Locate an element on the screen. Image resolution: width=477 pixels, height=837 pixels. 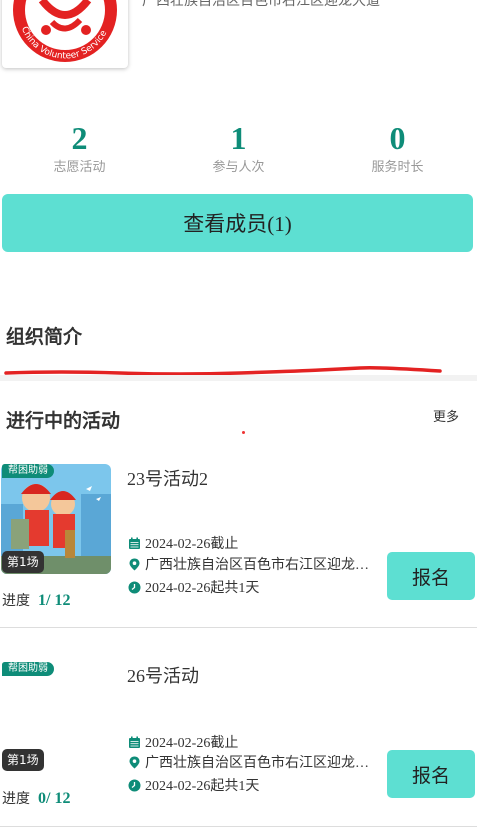
stat-participants: 1 参与人次 is located at coordinates (238, 150).